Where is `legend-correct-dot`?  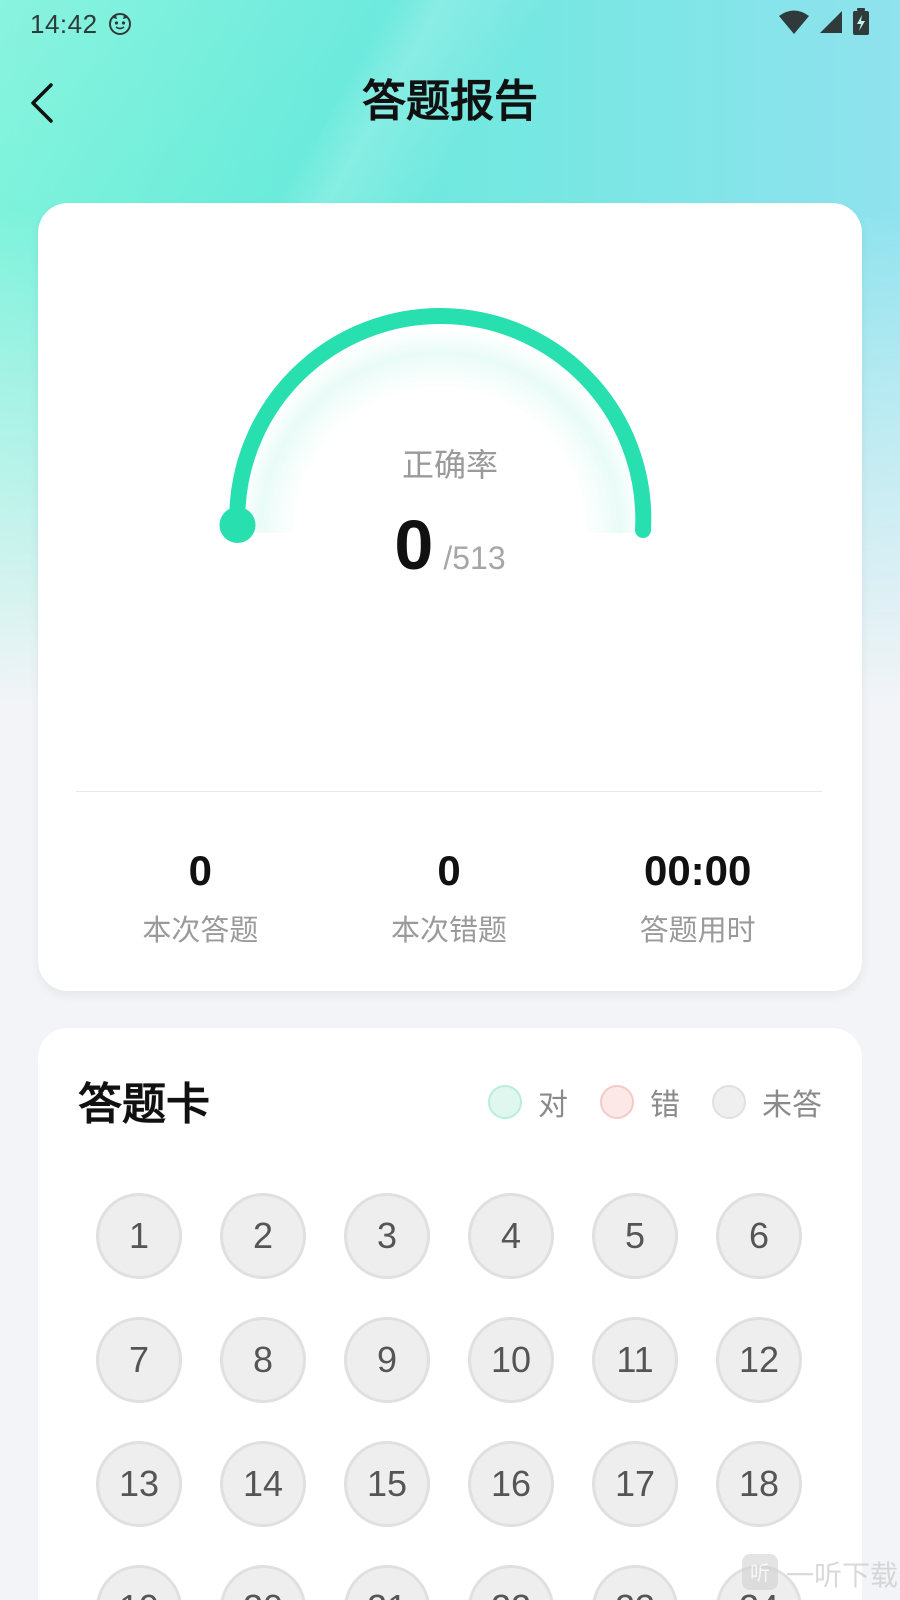
legend-correct-dot is located at coordinates (505, 1102).